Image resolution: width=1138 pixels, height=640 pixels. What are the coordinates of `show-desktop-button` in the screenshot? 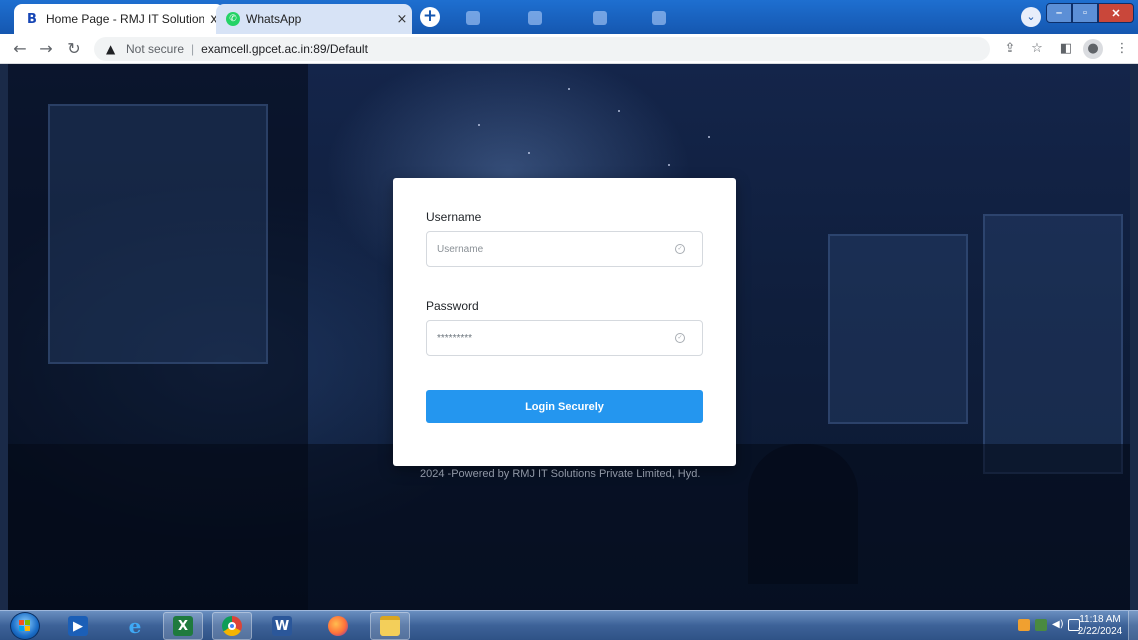 It's located at (1133, 625).